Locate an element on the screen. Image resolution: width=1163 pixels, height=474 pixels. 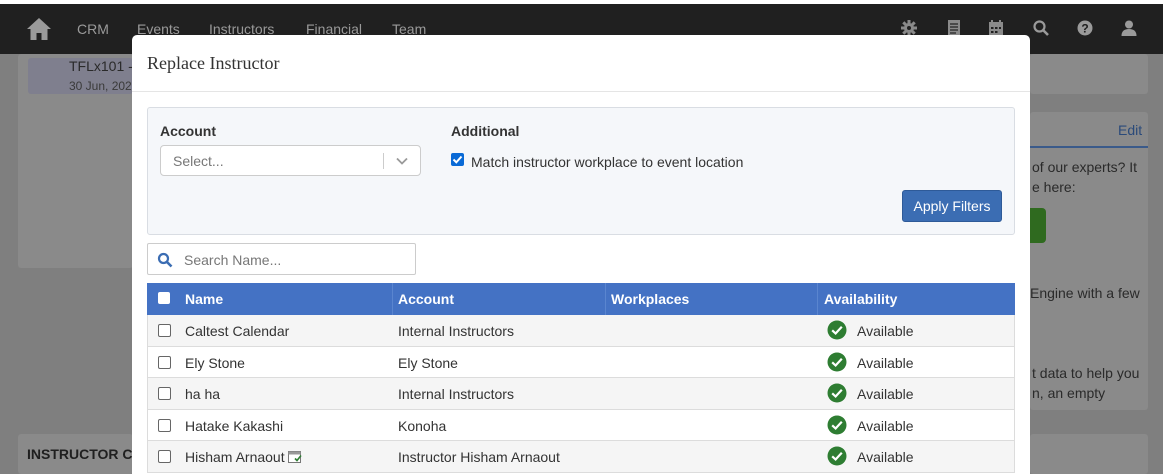
match-workplace-checkbox is located at coordinates (457, 159).